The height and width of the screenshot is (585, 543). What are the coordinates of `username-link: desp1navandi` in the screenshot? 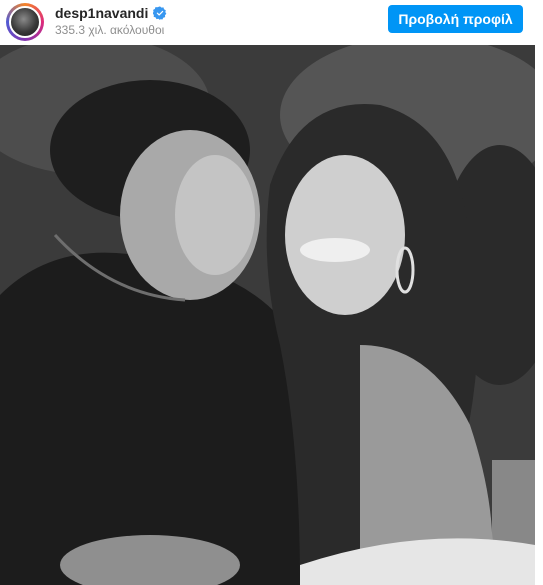 It's located at (101, 13).